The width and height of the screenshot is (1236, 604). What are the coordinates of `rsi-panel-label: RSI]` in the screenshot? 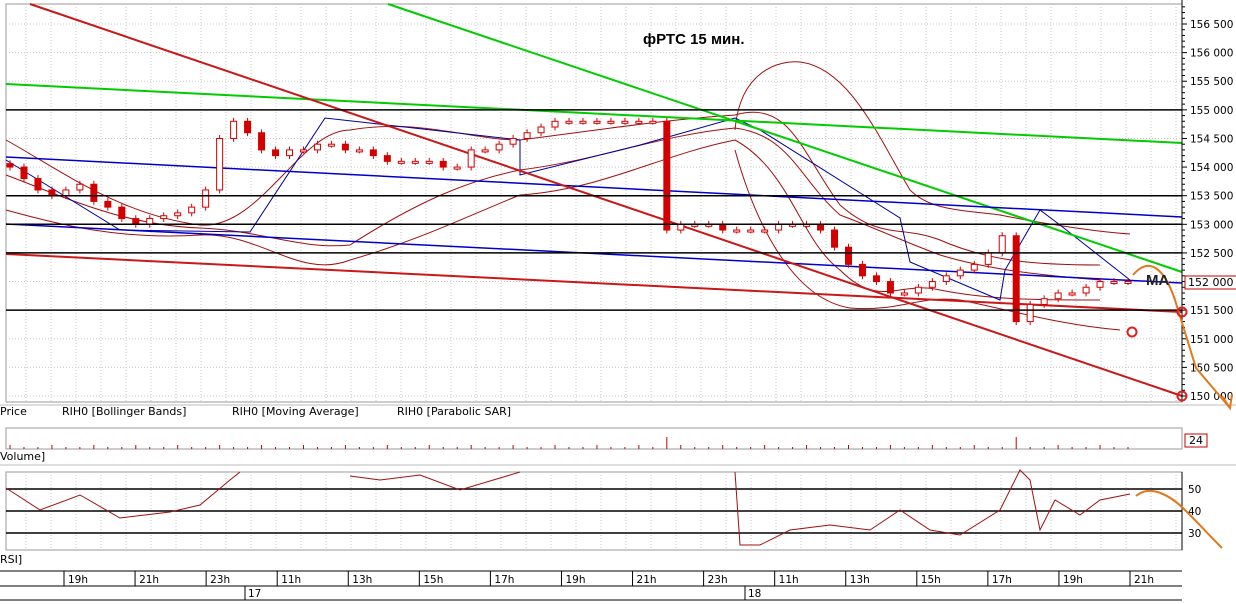 It's located at (11, 559).